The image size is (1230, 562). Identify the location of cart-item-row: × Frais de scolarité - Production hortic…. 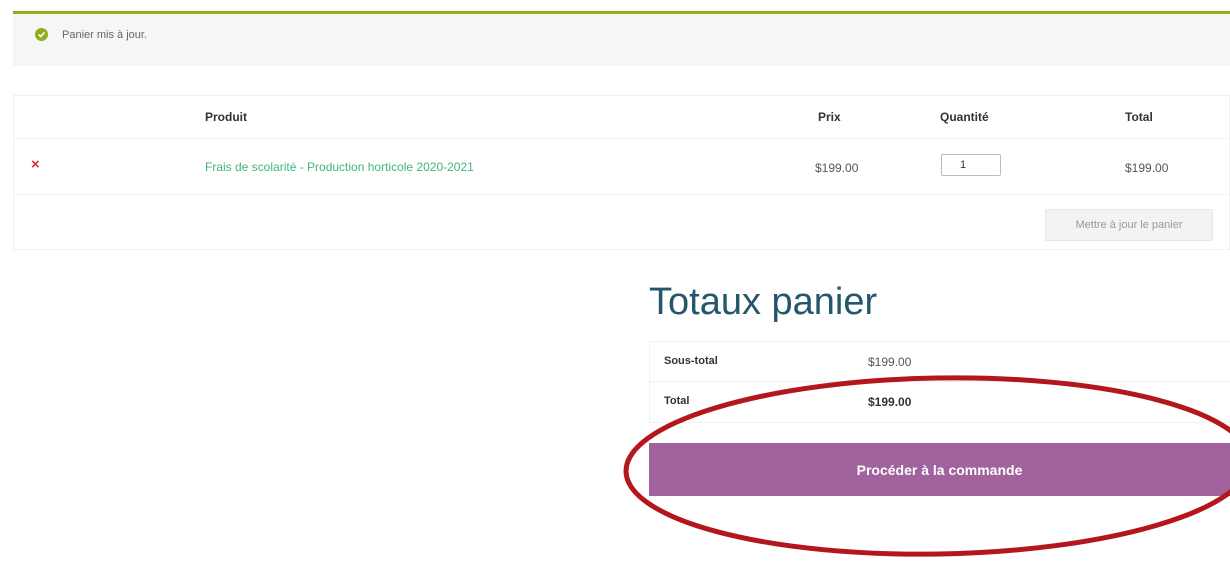
(621, 167).